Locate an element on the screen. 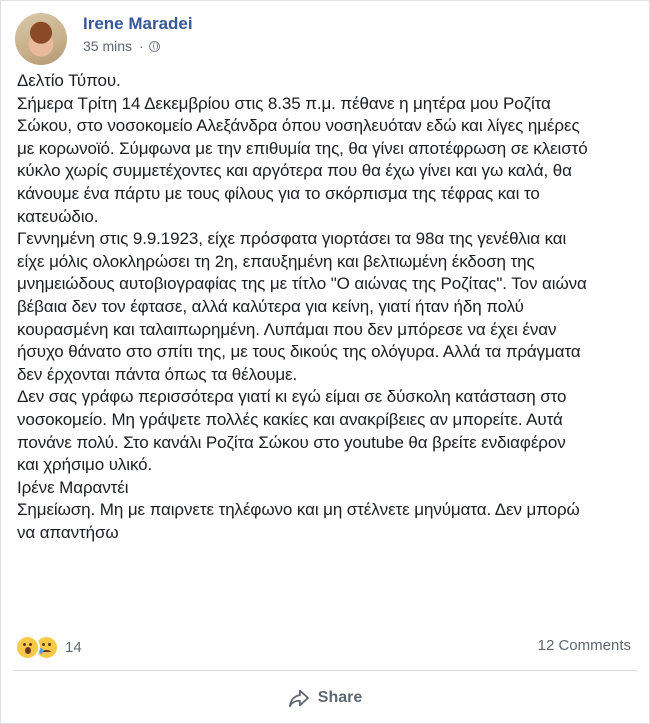 Image resolution: width=650 pixels, height=724 pixels. author-name: Irene Maradei is located at coordinates (138, 24).